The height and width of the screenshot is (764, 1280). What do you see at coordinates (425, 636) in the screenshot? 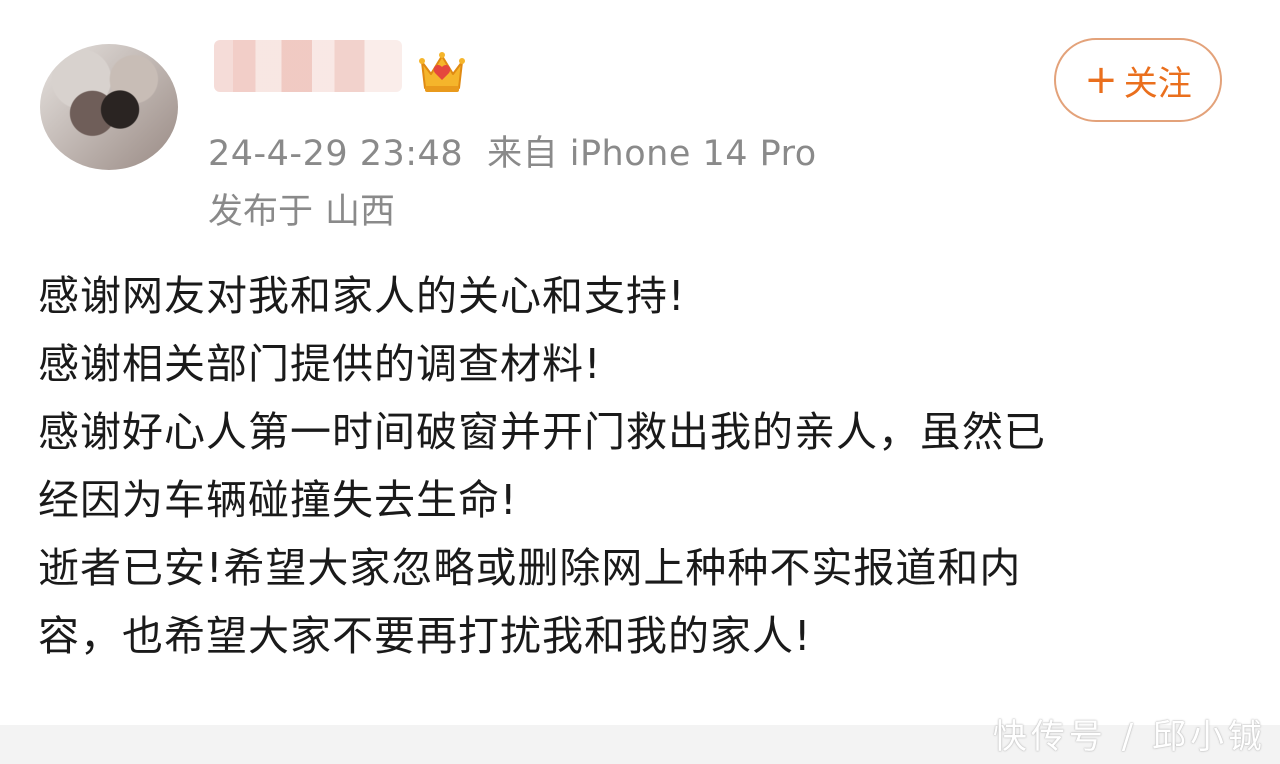
I see `post-text-line: 容，也希望大家不要再打扰我和我的家人!` at bounding box center [425, 636].